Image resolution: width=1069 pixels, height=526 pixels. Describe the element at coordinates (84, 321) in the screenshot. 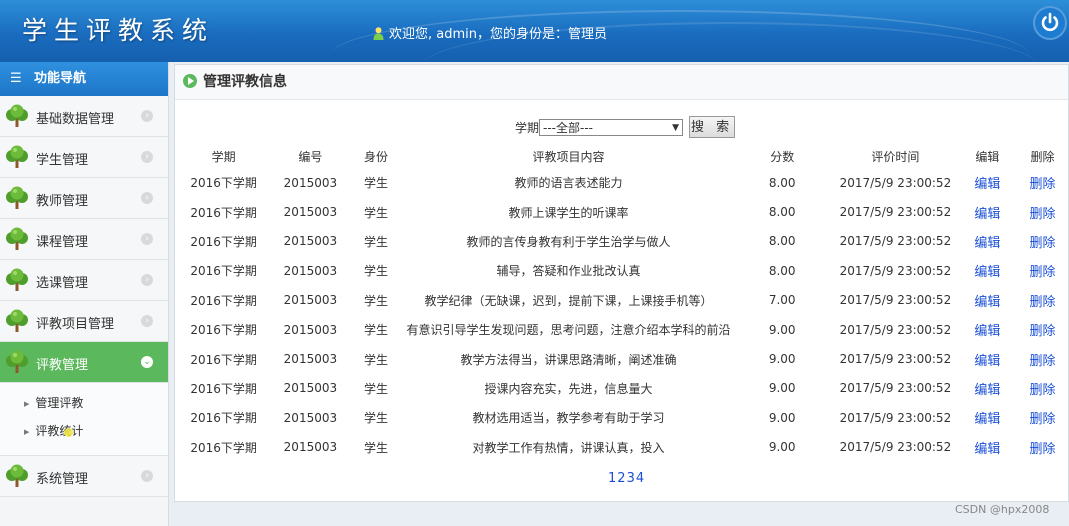

I see `sidebar-item: 评教项目管理 ›` at that location.